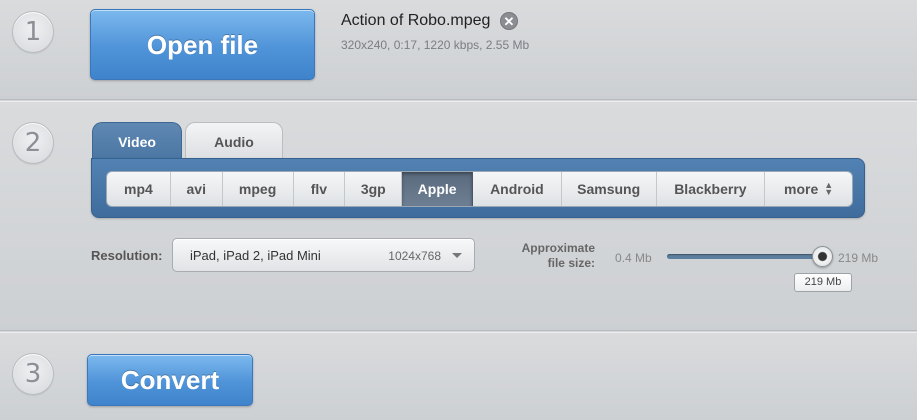  Describe the element at coordinates (320, 189) in the screenshot. I see `format-flv: flv` at that location.